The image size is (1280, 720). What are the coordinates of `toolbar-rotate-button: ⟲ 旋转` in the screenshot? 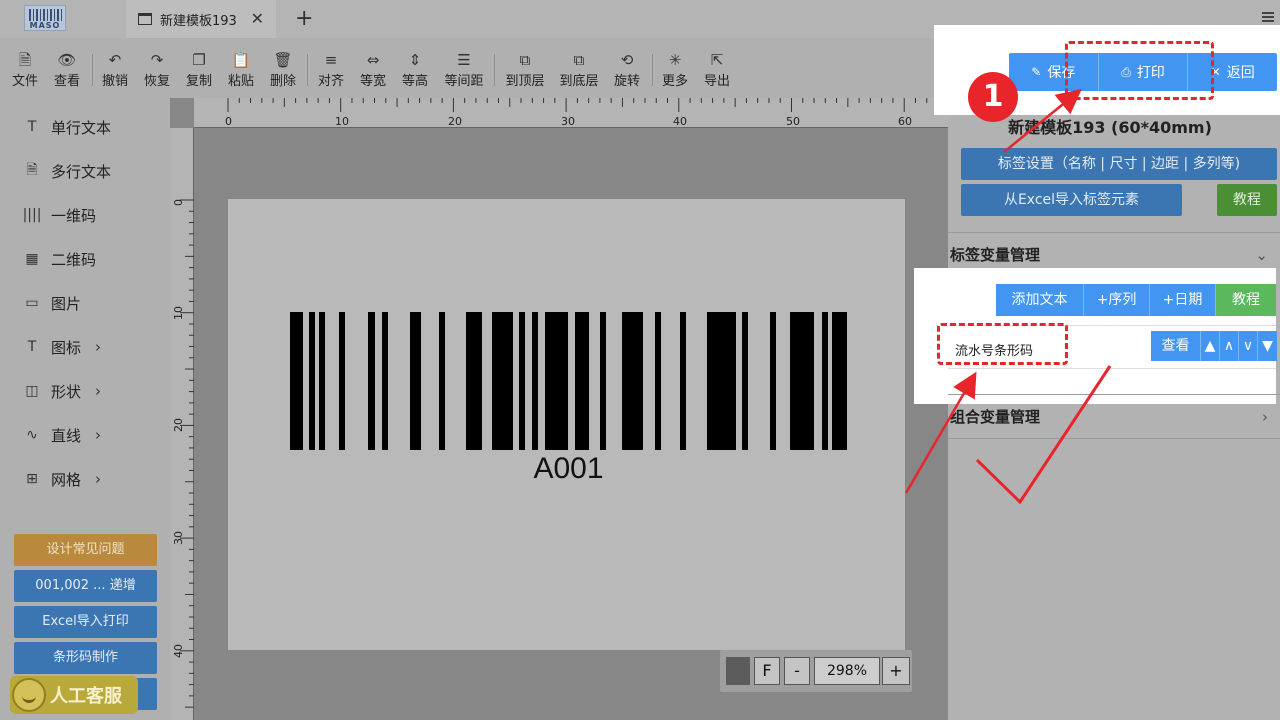 It's located at (627, 69).